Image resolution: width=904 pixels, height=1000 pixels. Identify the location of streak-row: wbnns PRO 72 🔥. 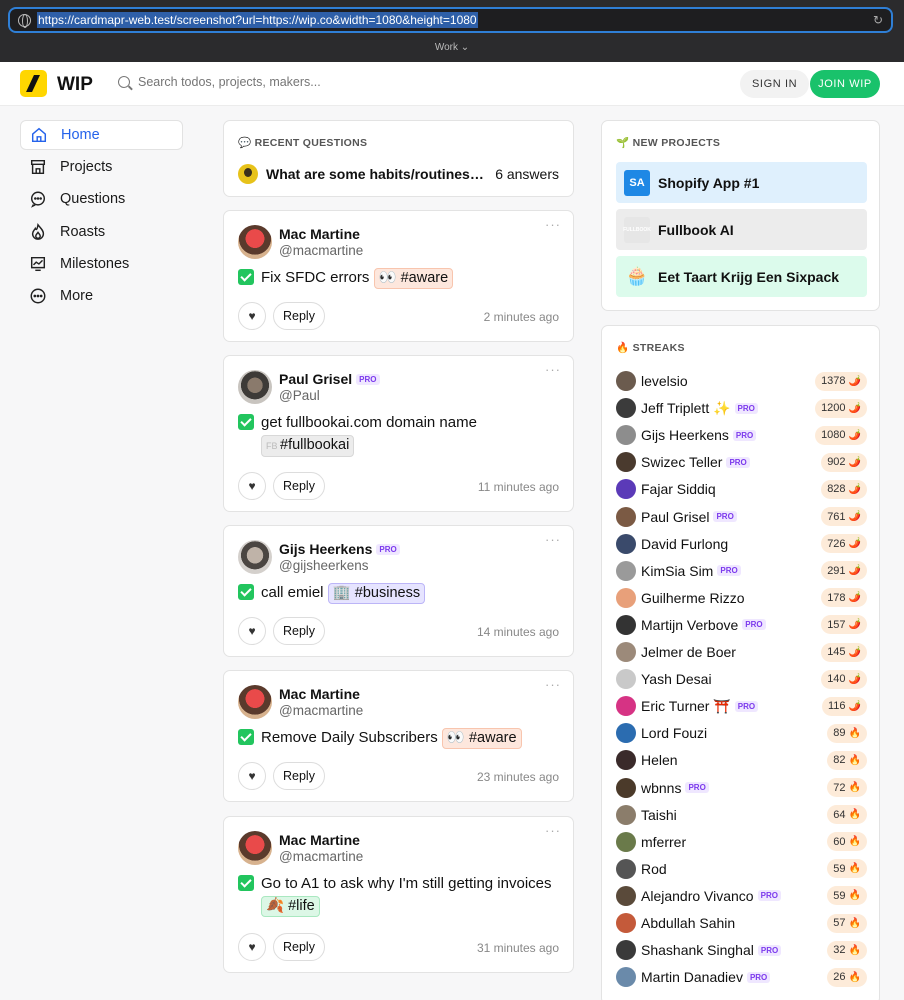
(741, 788).